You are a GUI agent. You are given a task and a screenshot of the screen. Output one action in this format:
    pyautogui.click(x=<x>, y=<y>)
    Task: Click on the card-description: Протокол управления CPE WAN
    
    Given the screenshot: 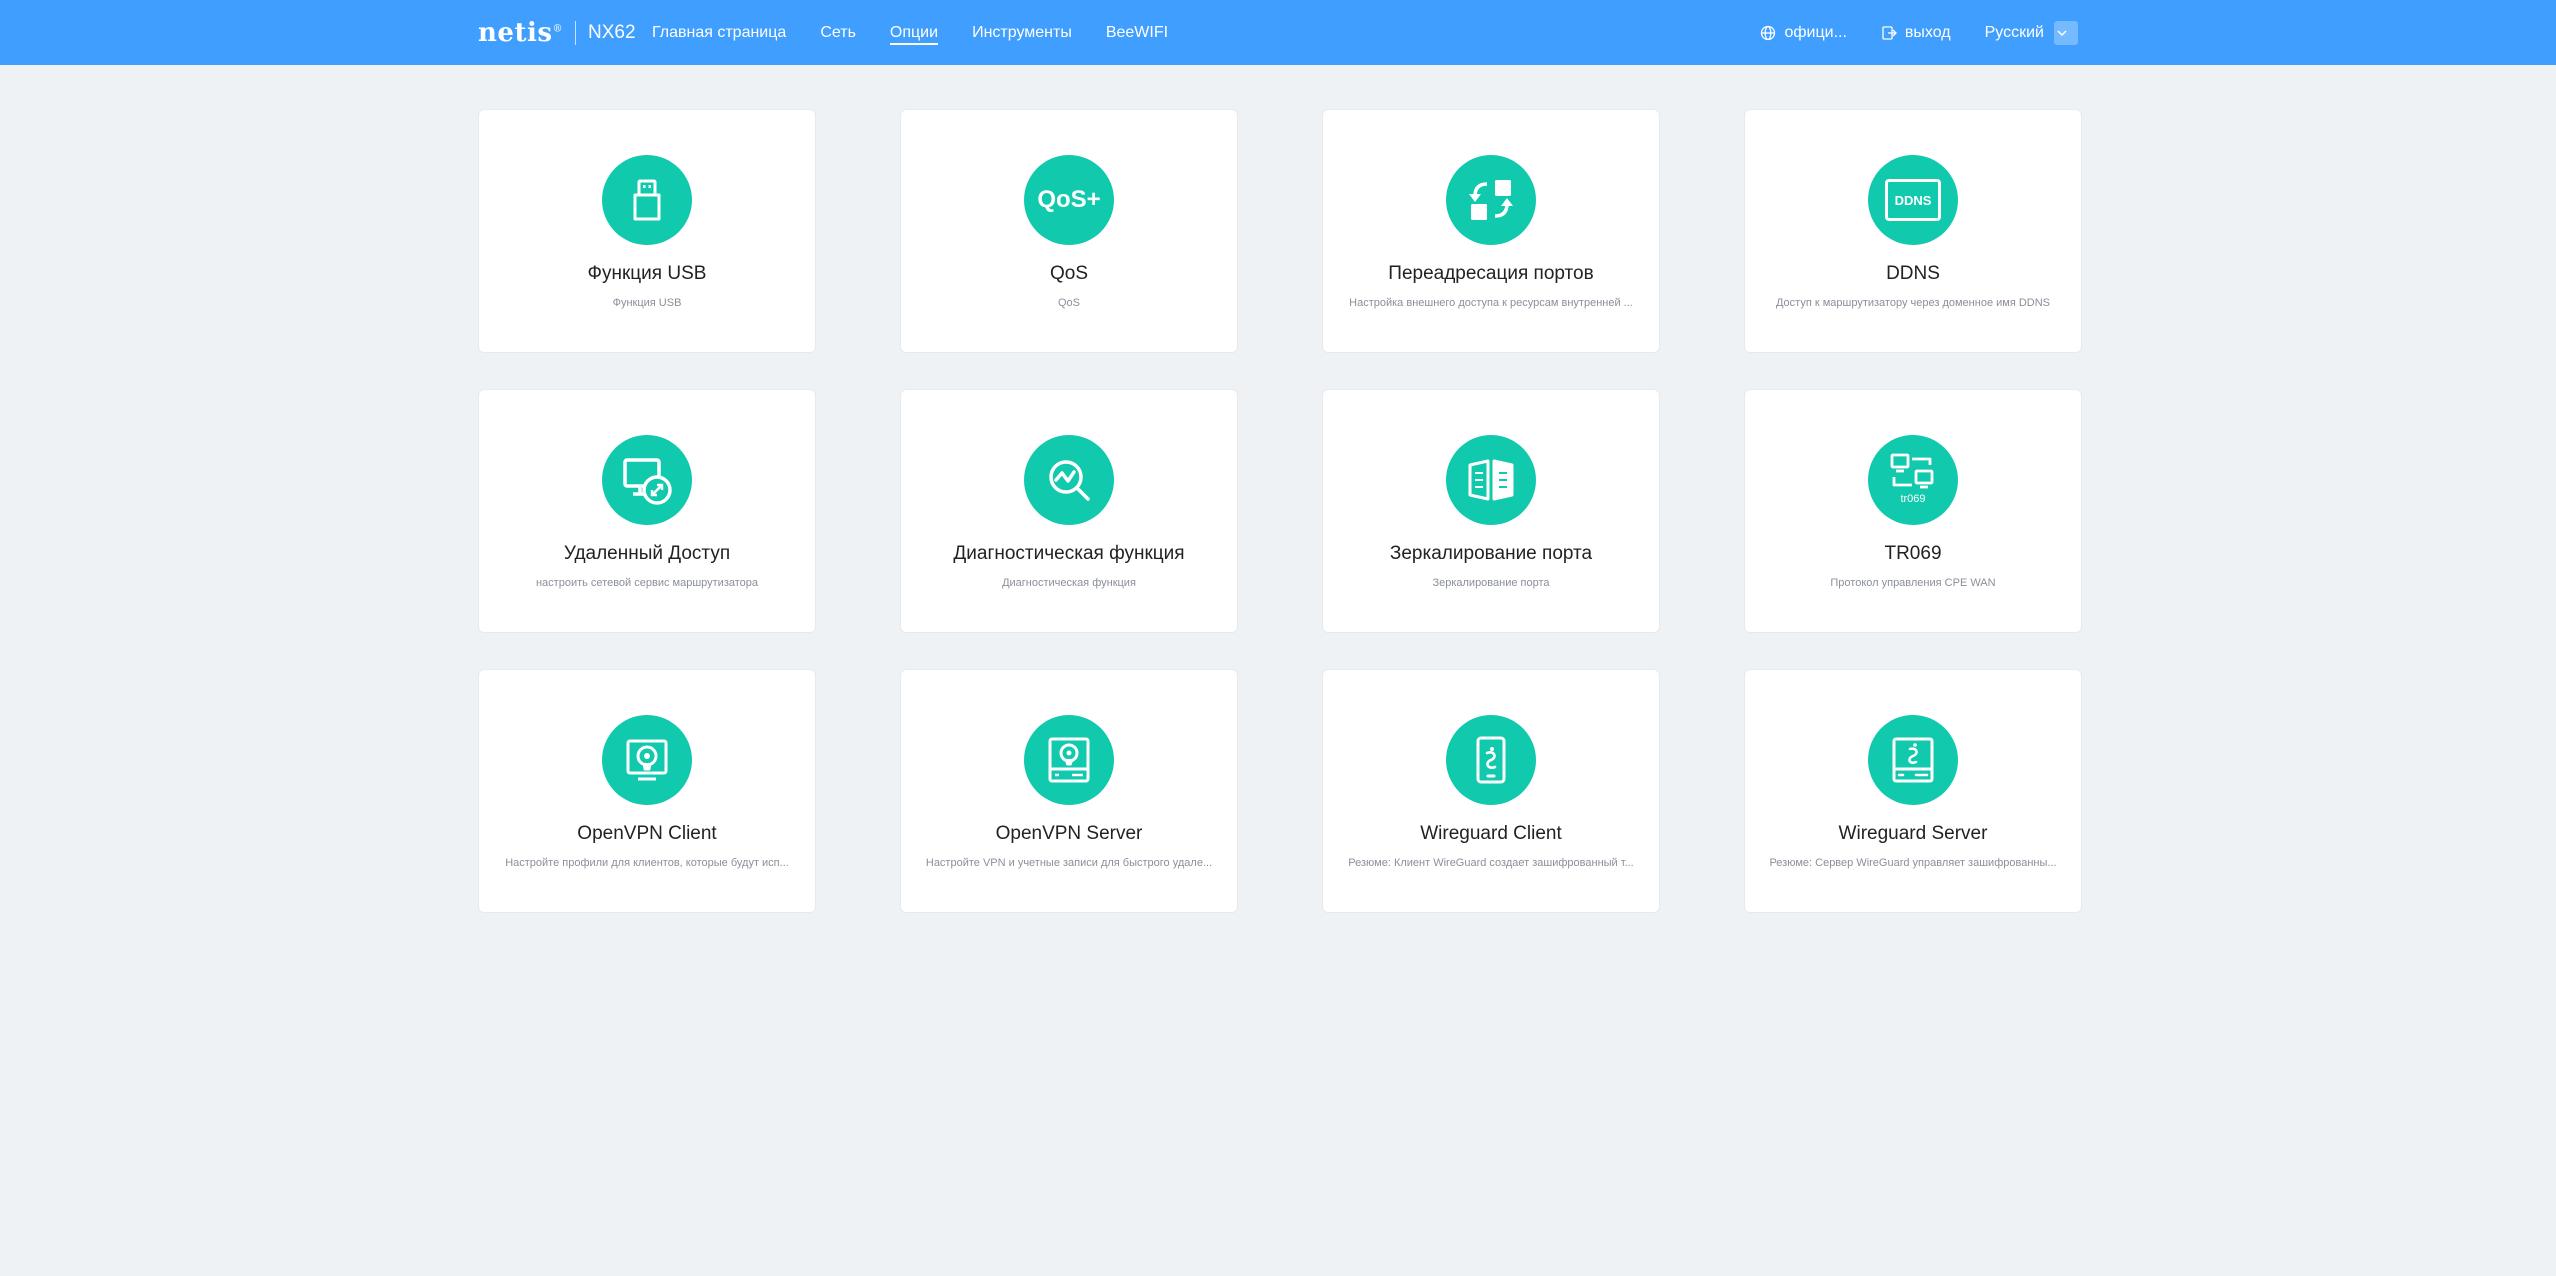 What is the action you would take?
    pyautogui.click(x=1913, y=583)
    